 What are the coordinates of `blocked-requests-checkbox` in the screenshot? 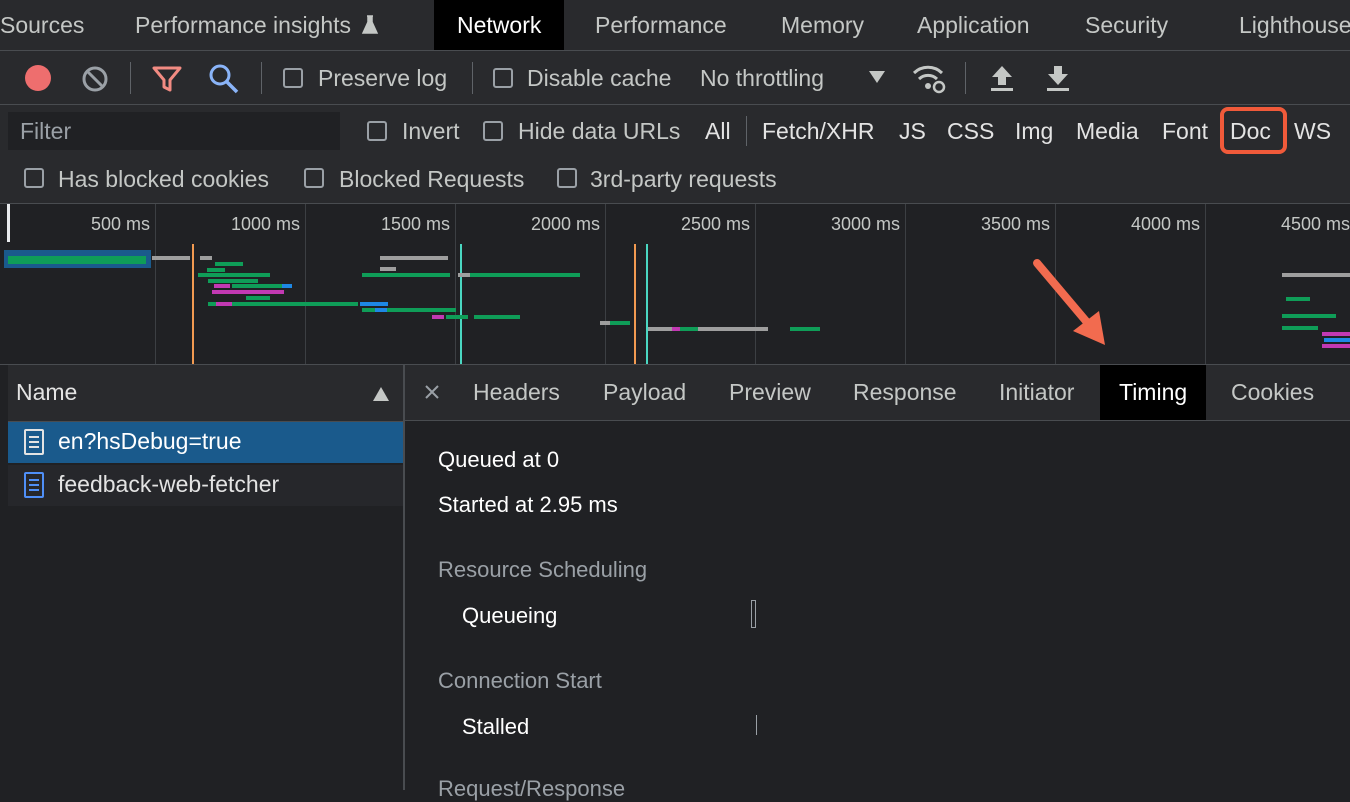 It's located at (314, 178).